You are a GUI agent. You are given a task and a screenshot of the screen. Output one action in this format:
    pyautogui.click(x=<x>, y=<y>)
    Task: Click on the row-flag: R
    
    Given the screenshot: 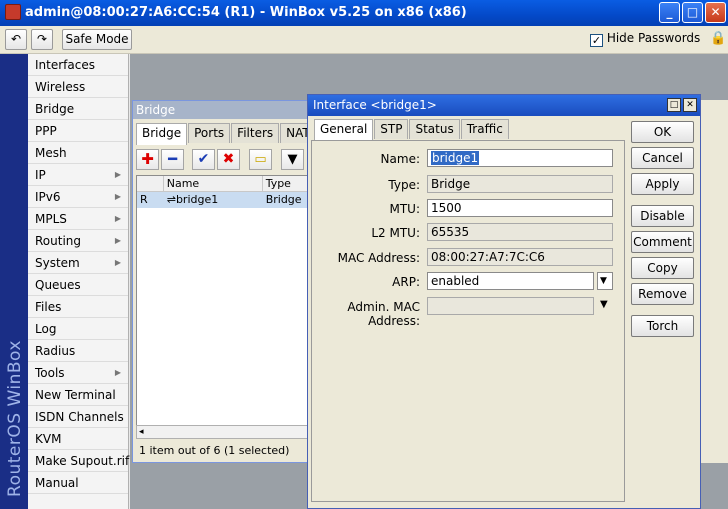 What is the action you would take?
    pyautogui.click(x=144, y=199)
    